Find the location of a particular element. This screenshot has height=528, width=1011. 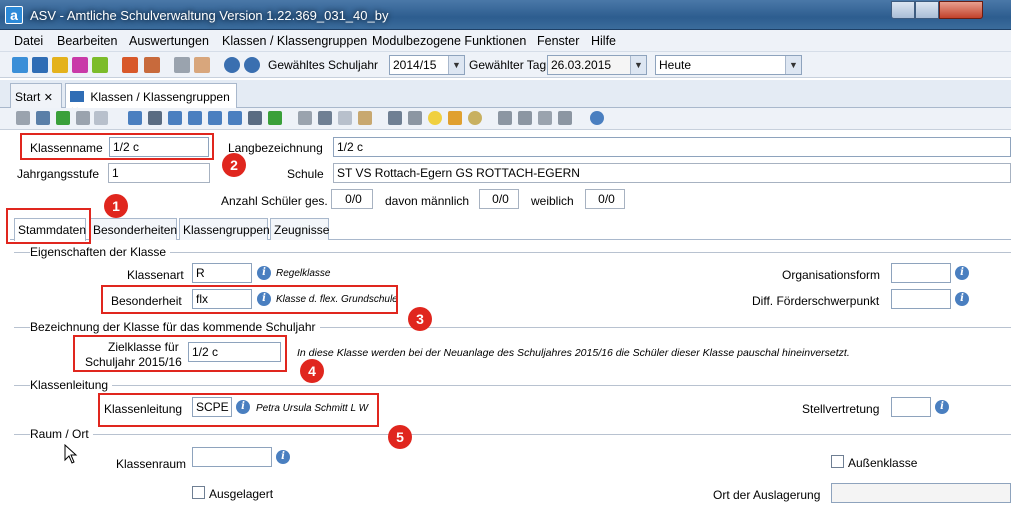

langbezeichnung-input: 1/2 c is located at coordinates (672, 147).